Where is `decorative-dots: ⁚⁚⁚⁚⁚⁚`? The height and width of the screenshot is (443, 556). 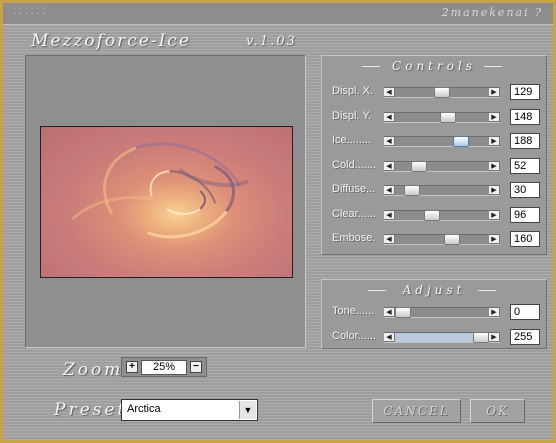
decorative-dots: ⁚⁚⁚⁚⁚⁚ is located at coordinates (31, 12).